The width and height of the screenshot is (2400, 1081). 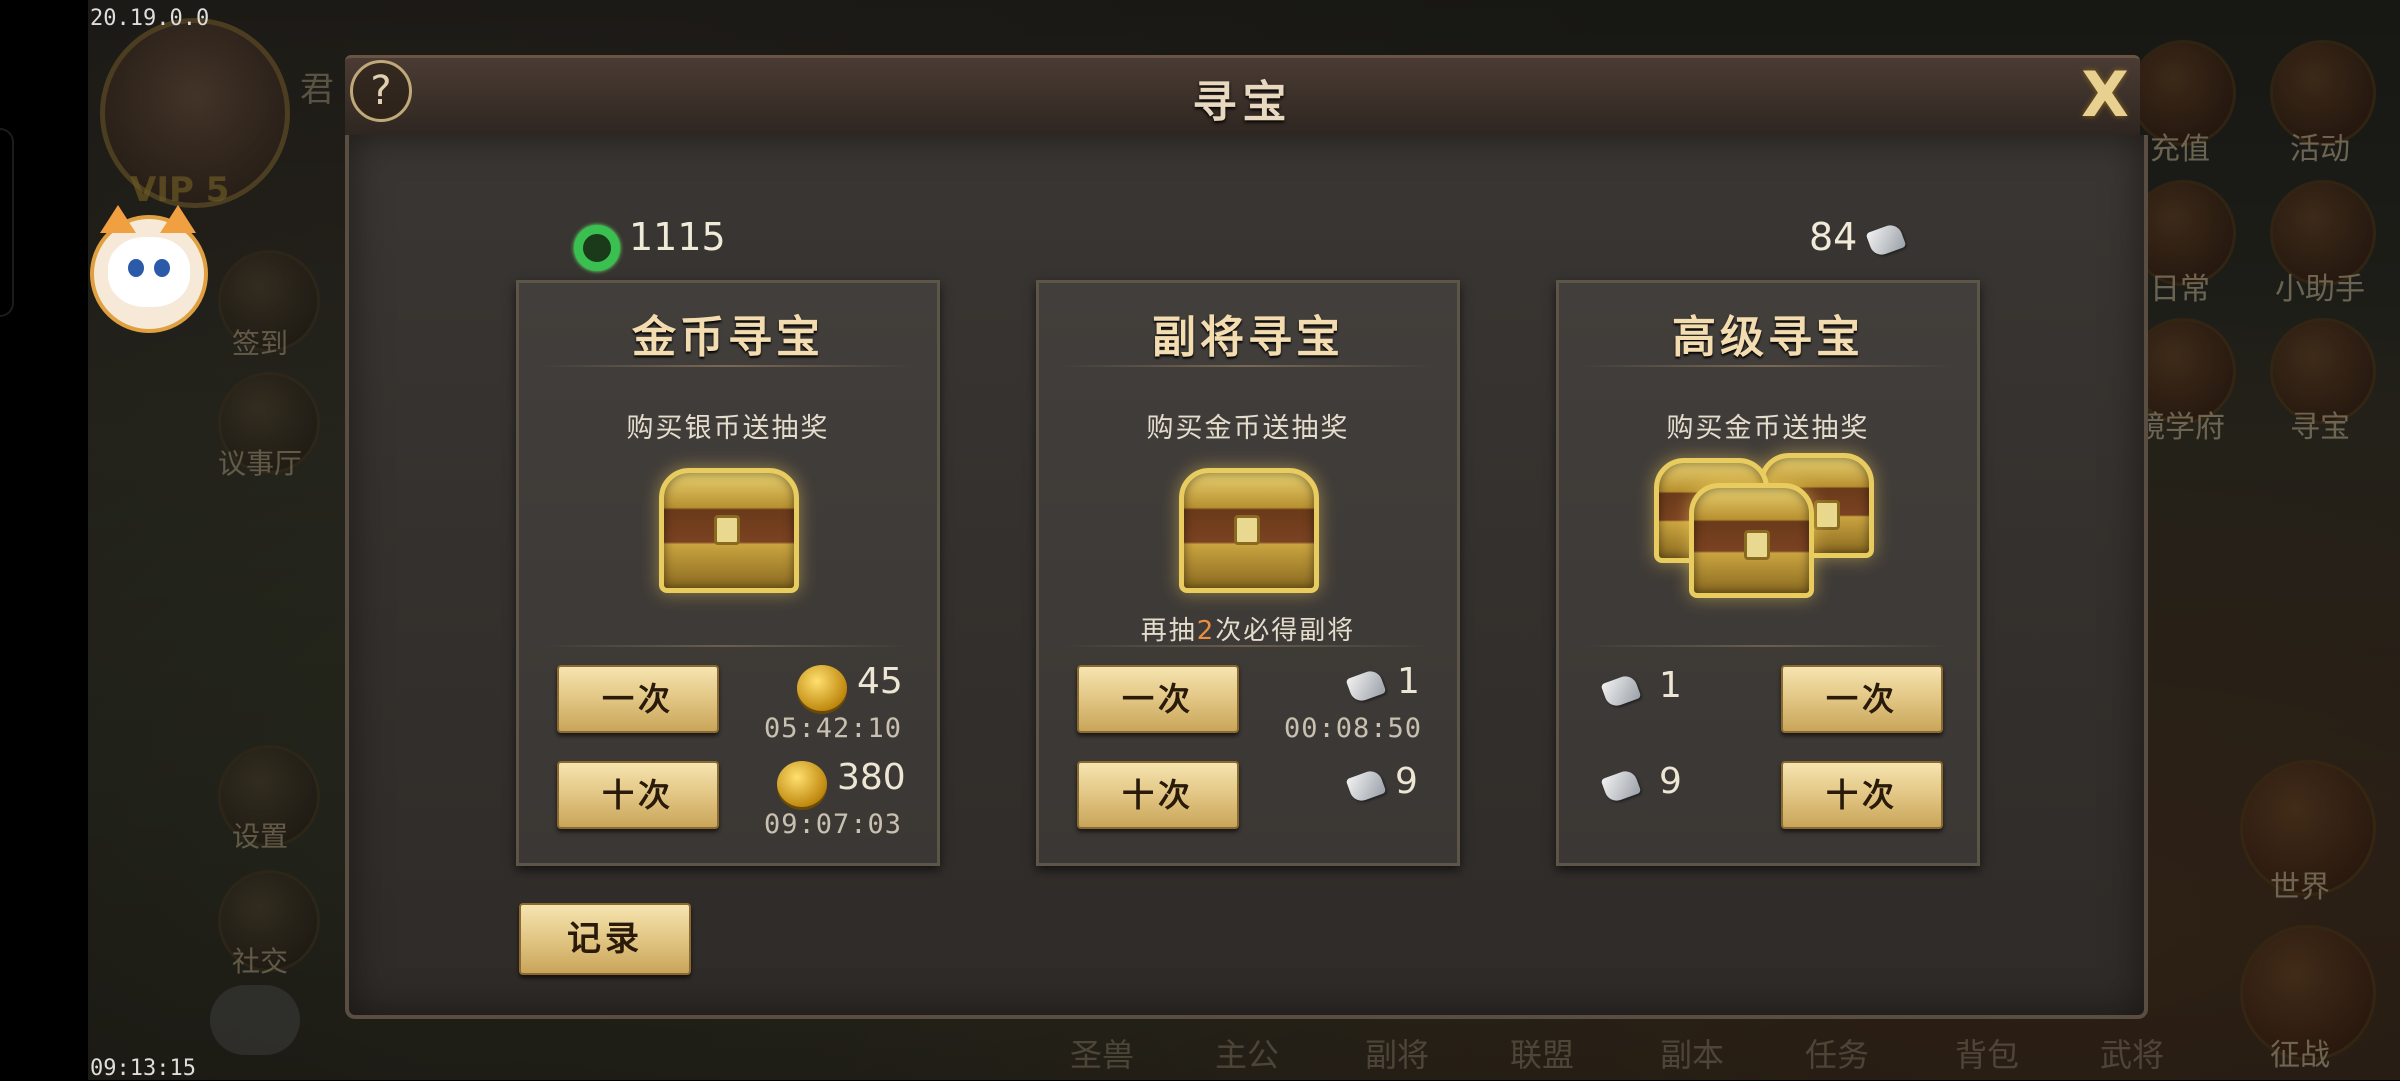 I want to click on close-button: X, so click(x=2105, y=95).